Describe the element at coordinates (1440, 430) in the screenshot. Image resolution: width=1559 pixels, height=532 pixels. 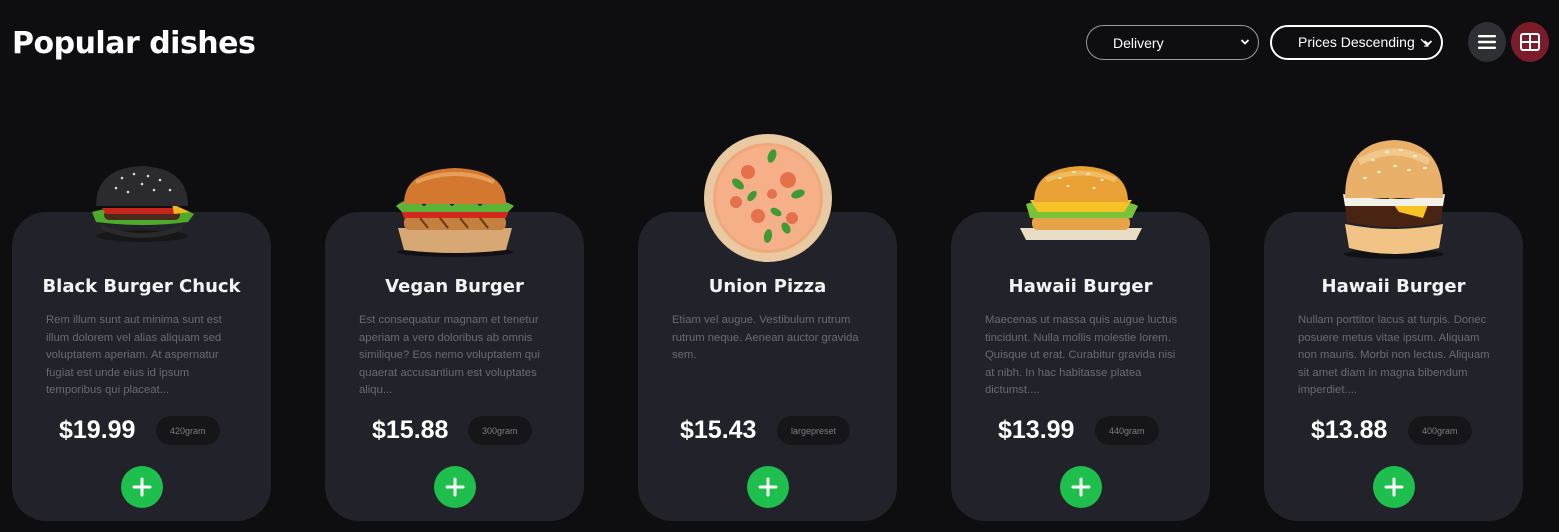
I see `dish-weight-badge: 400gram` at that location.